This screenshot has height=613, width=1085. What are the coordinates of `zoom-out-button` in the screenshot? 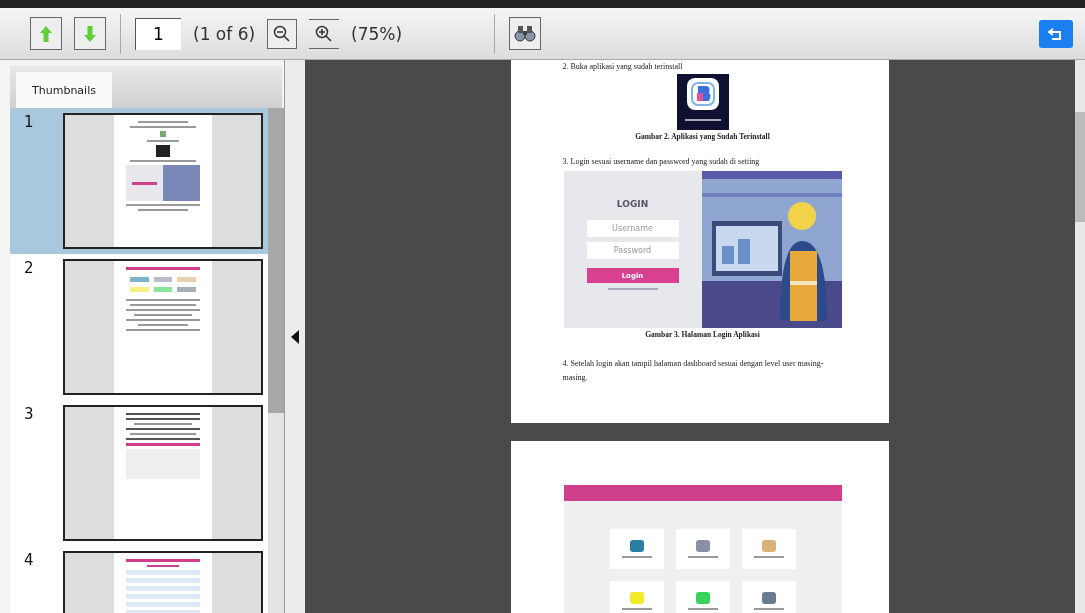 It's located at (282, 33).